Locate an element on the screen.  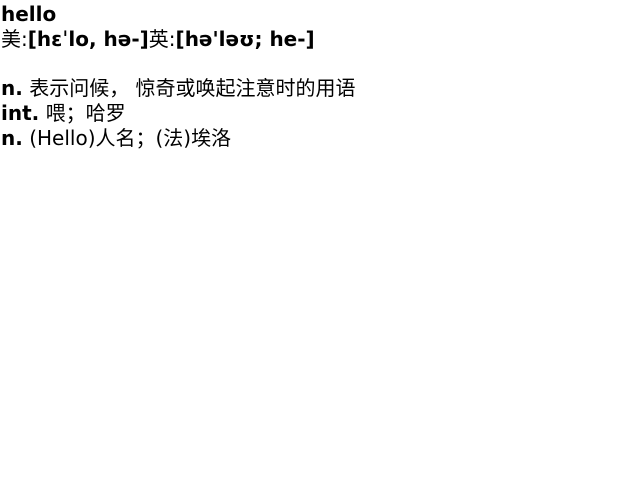
pronunciation-line: 美:[hɛˈlo, hə-]英:[hə'ləʊ; he-] is located at coordinates (319, 39).